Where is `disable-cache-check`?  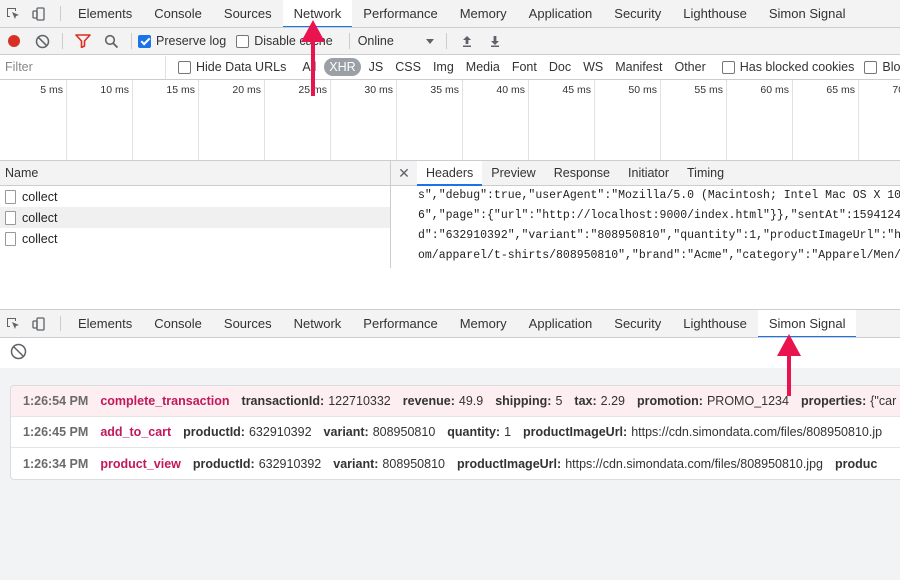 disable-cache-check is located at coordinates (243, 41).